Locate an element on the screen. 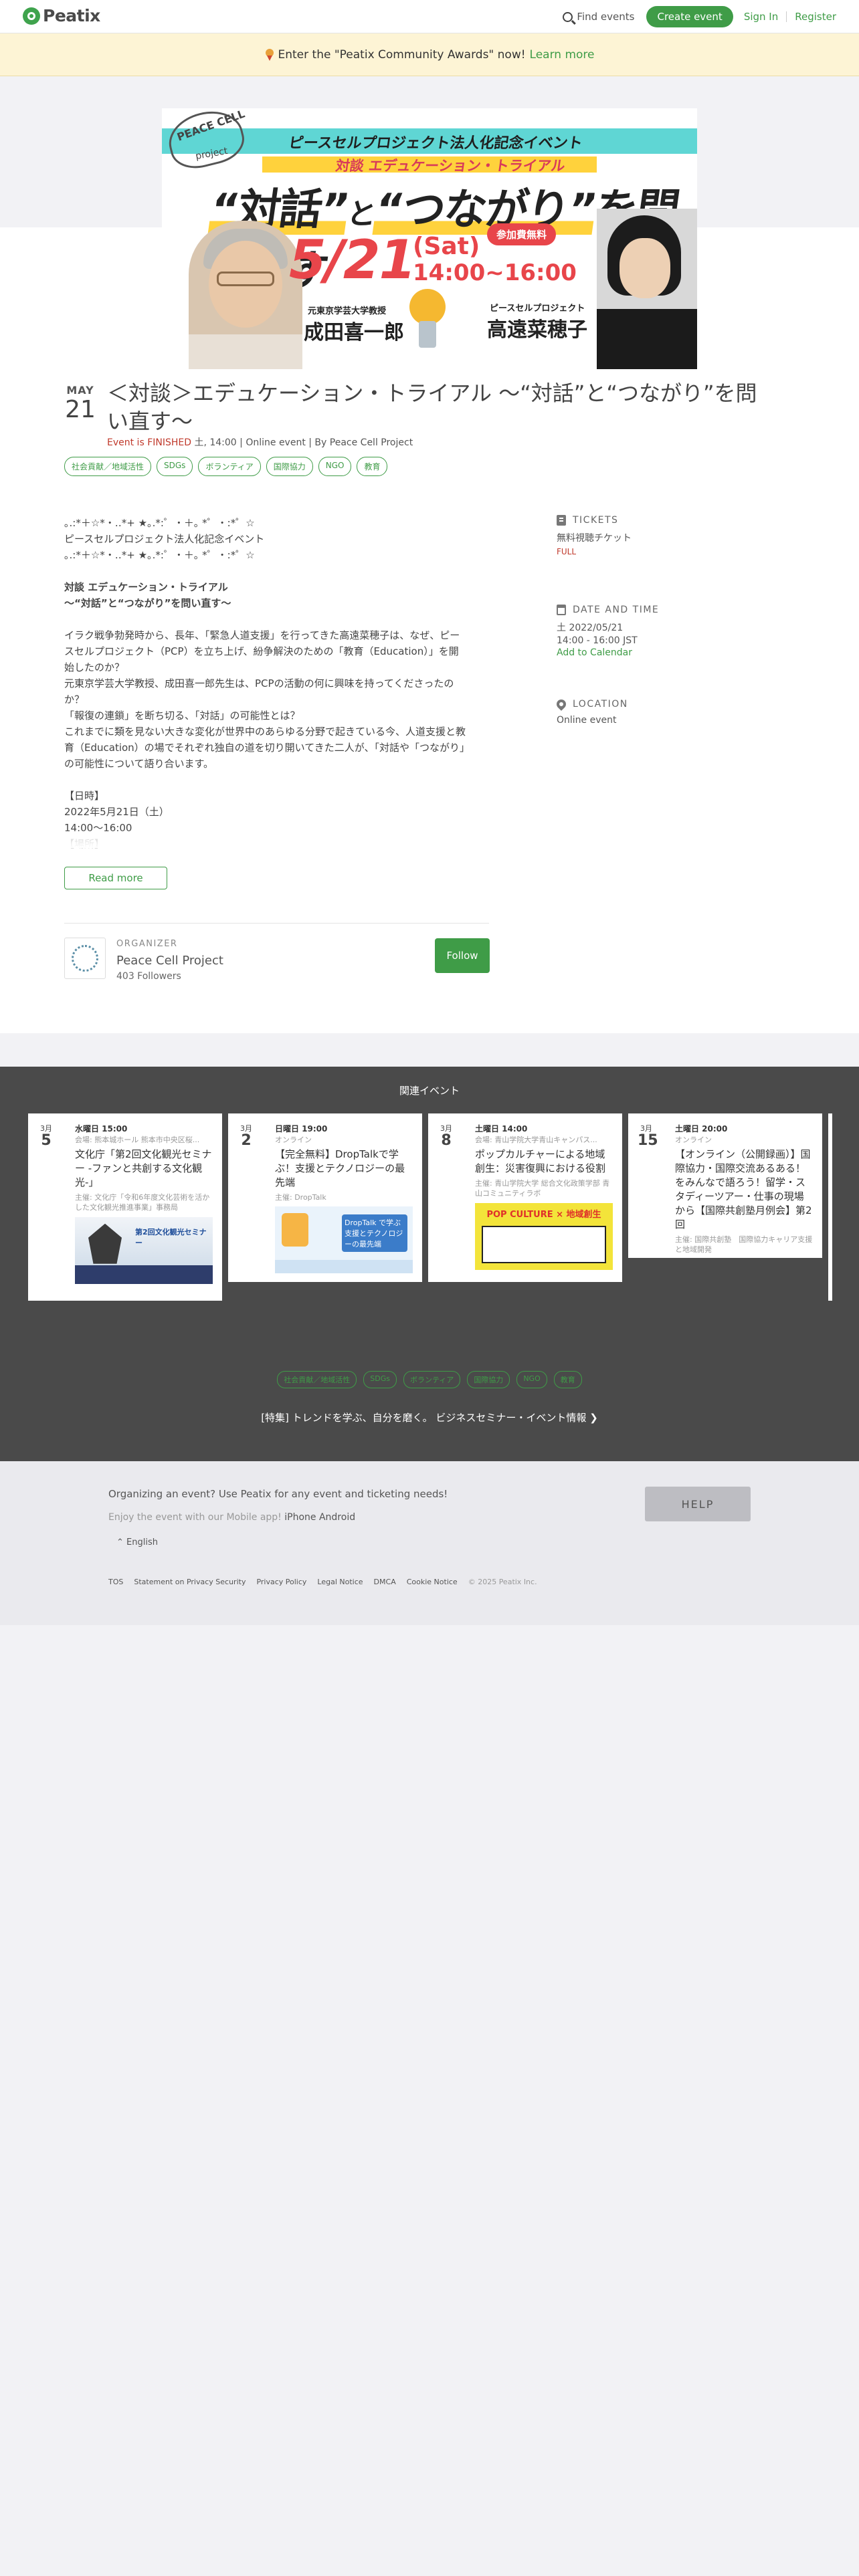 This screenshot has height=2576, width=859. speaker1-photo is located at coordinates (245, 295).